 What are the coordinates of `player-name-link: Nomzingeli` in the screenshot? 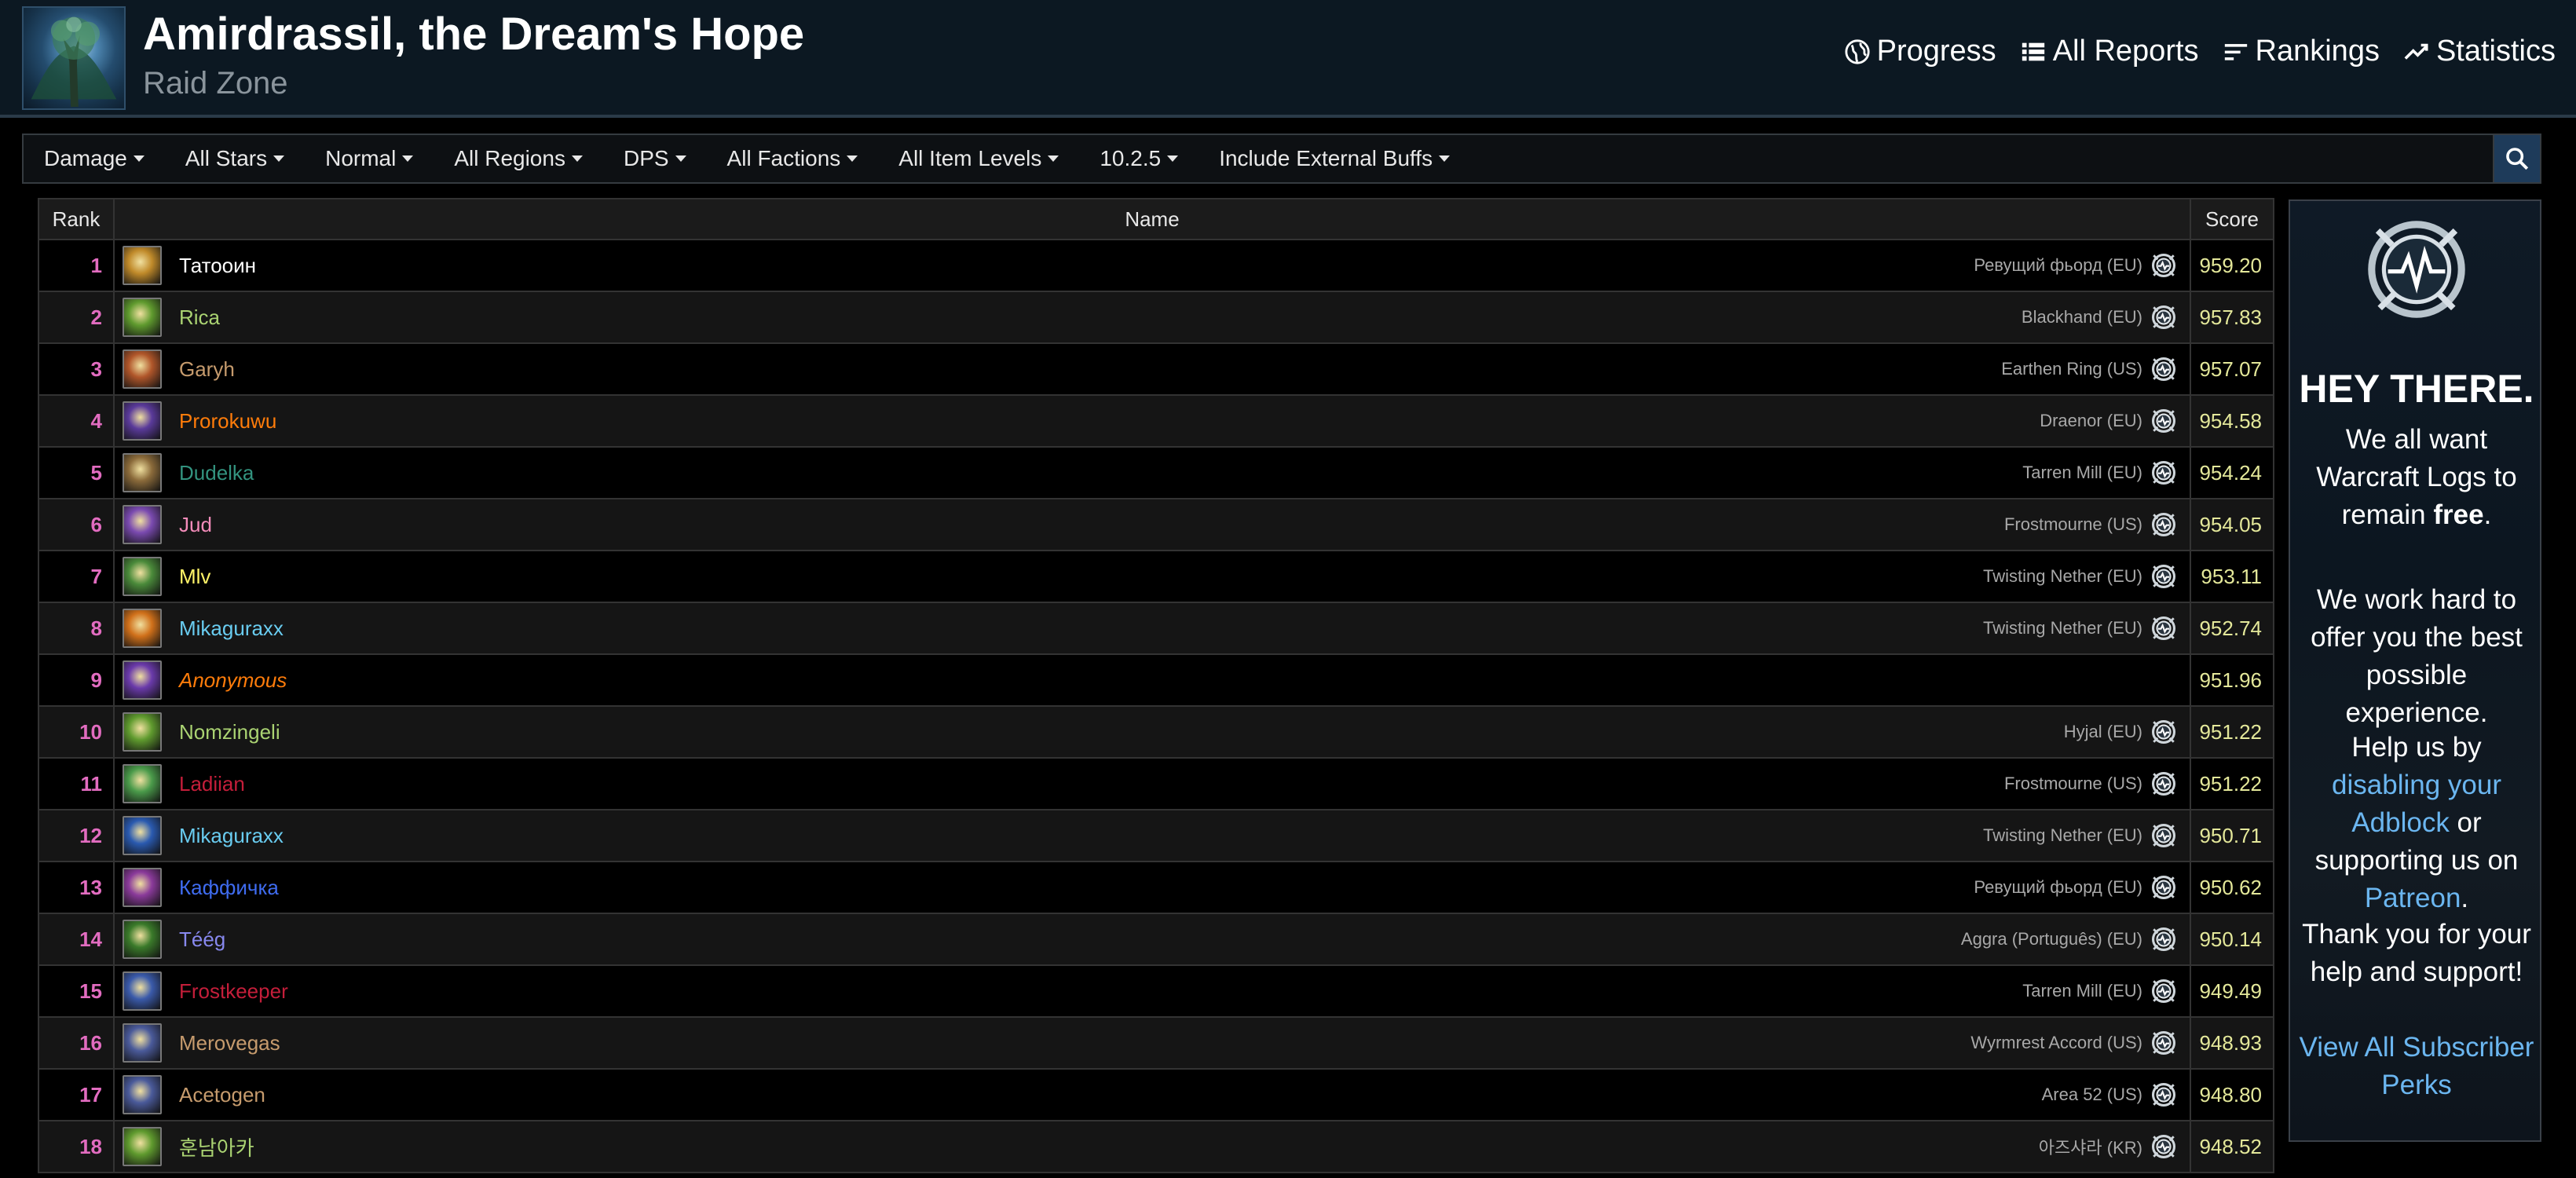 It's located at (230, 732).